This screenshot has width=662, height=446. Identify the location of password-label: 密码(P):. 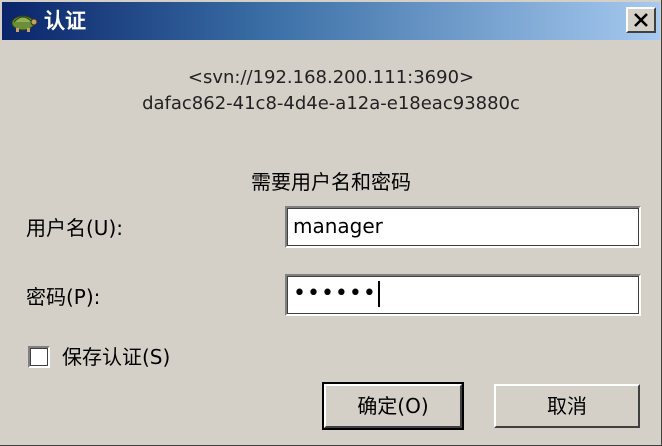
(63, 297).